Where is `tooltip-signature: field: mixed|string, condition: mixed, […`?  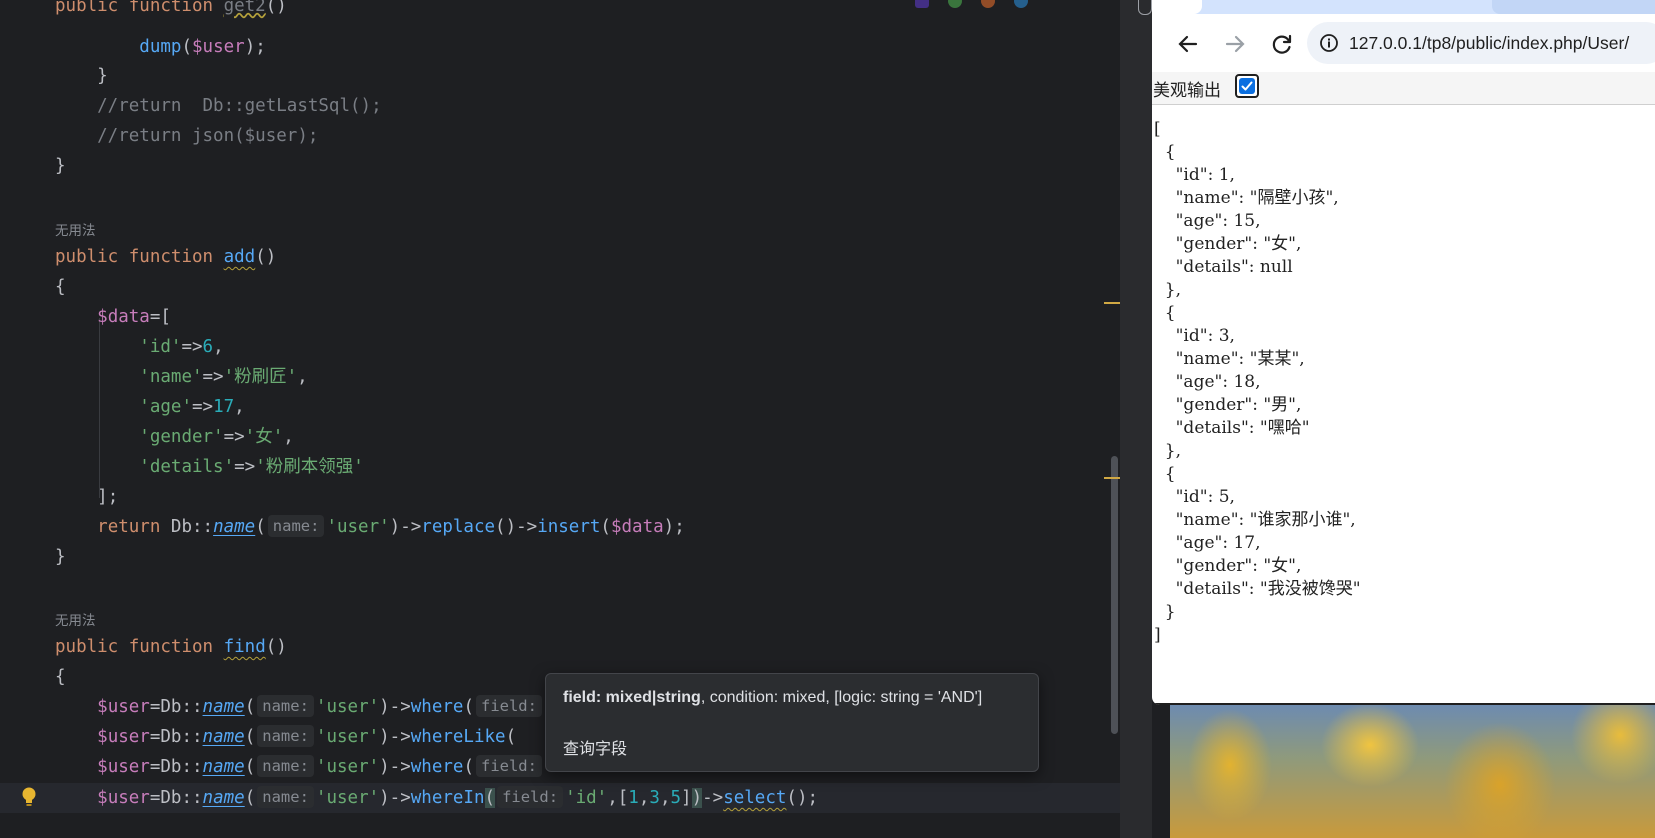
tooltip-signature: field: mixed|string, condition: mixed, [… is located at coordinates (772, 698).